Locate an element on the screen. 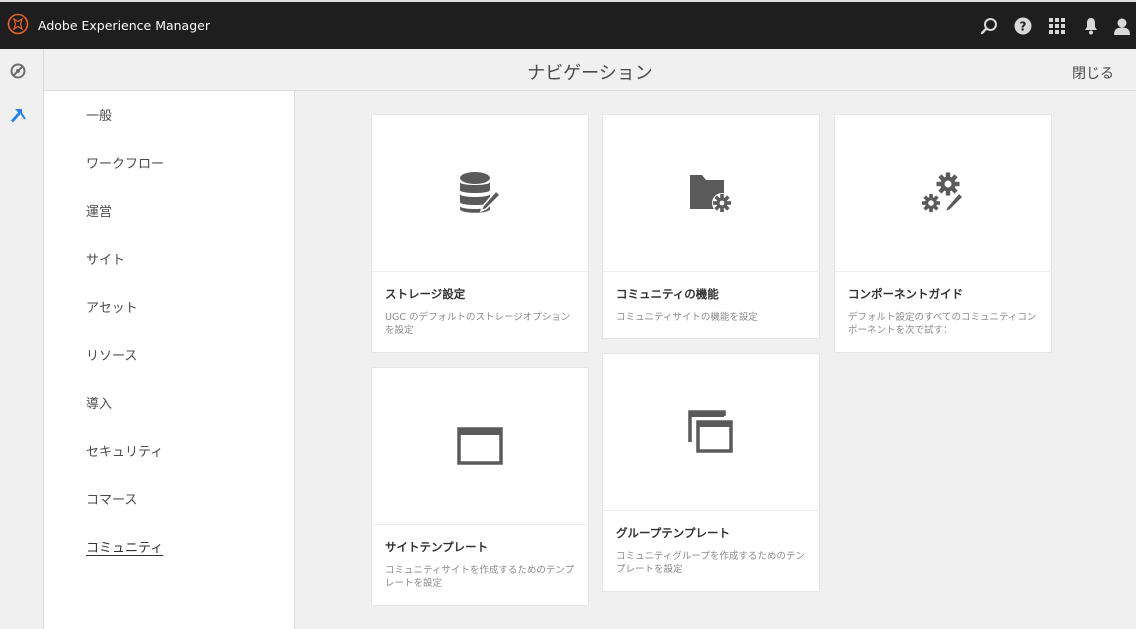  card-title: グループテンプレート is located at coordinates (673, 533).